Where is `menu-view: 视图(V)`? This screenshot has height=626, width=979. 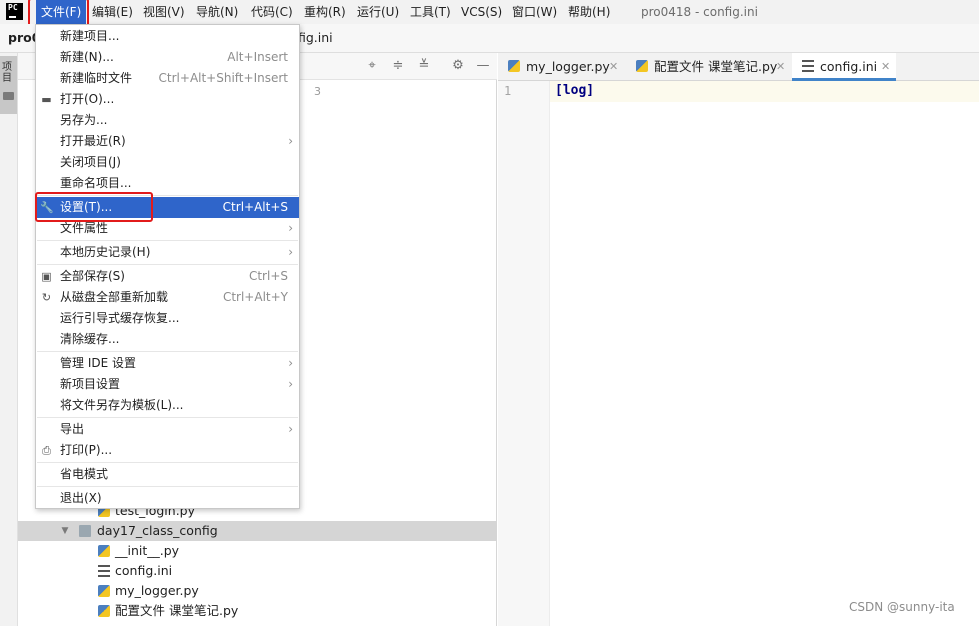 menu-view: 视图(V) is located at coordinates (164, 12).